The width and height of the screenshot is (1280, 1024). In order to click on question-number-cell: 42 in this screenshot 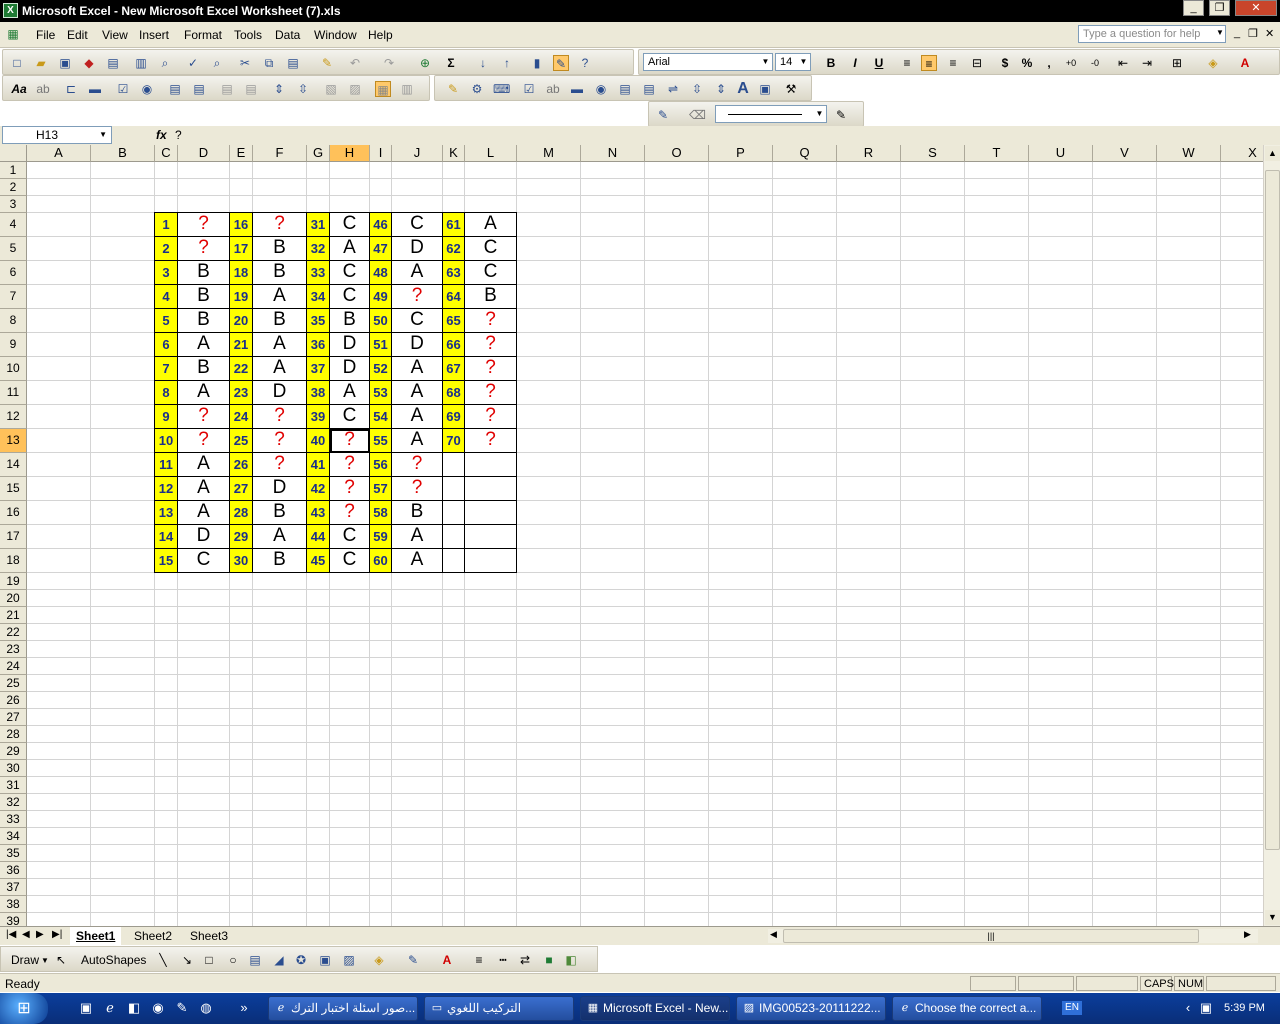, I will do `click(318, 489)`.